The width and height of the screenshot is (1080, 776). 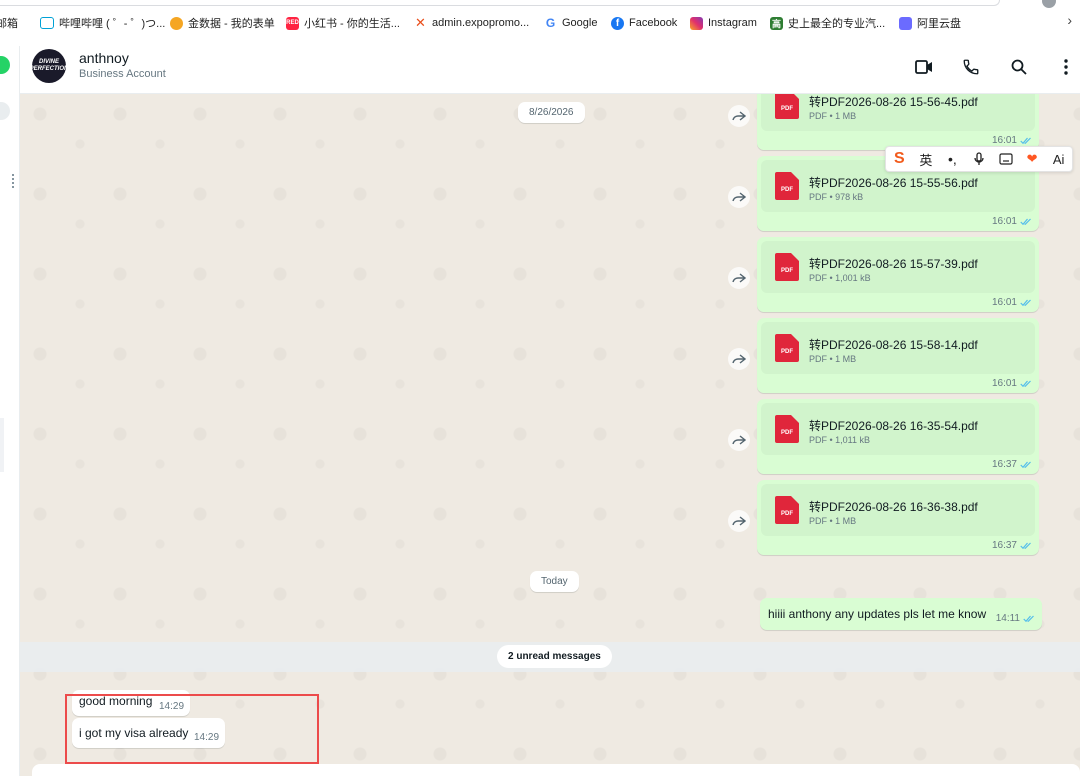 What do you see at coordinates (840, 278) in the screenshot?
I see `file-meta: PDF • 1,001 kB` at bounding box center [840, 278].